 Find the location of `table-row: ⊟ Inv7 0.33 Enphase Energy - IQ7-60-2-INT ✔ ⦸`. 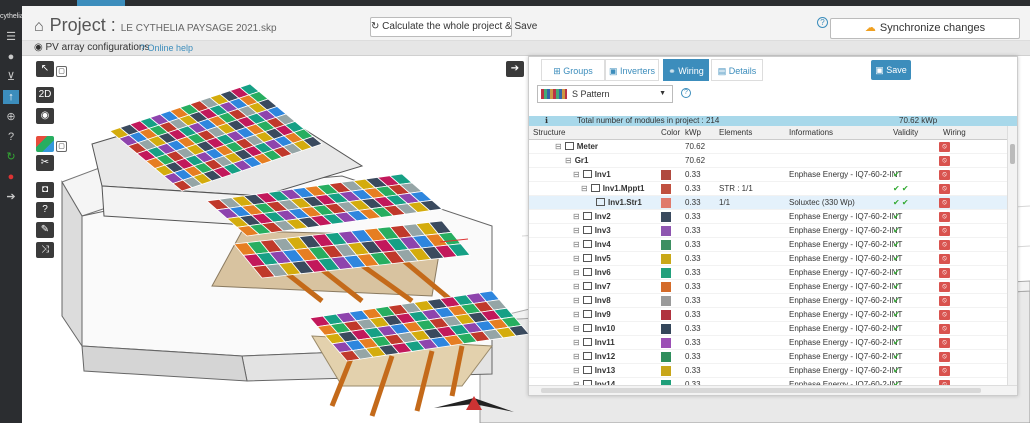

table-row: ⊟ Inv7 0.33 Enphase Energy - IQ7-60-2-INT ✔ ⦸ is located at coordinates (768, 287).